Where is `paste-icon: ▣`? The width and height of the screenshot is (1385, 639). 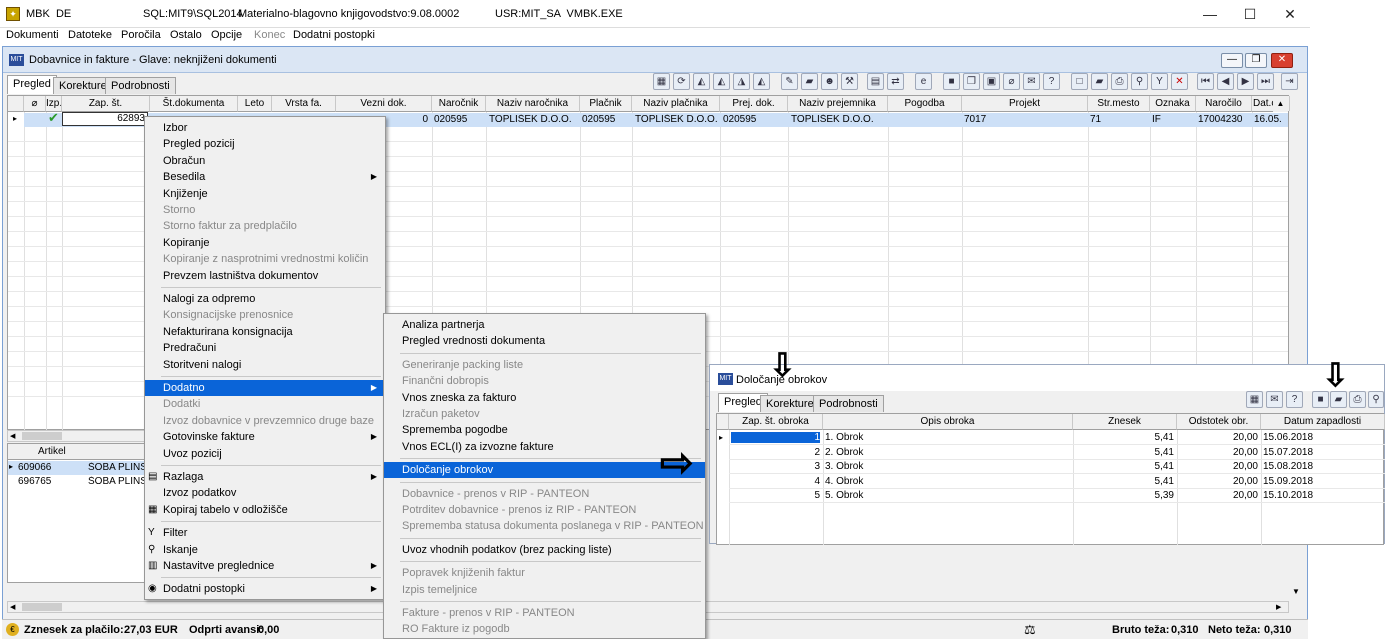 paste-icon: ▣ is located at coordinates (991, 81).